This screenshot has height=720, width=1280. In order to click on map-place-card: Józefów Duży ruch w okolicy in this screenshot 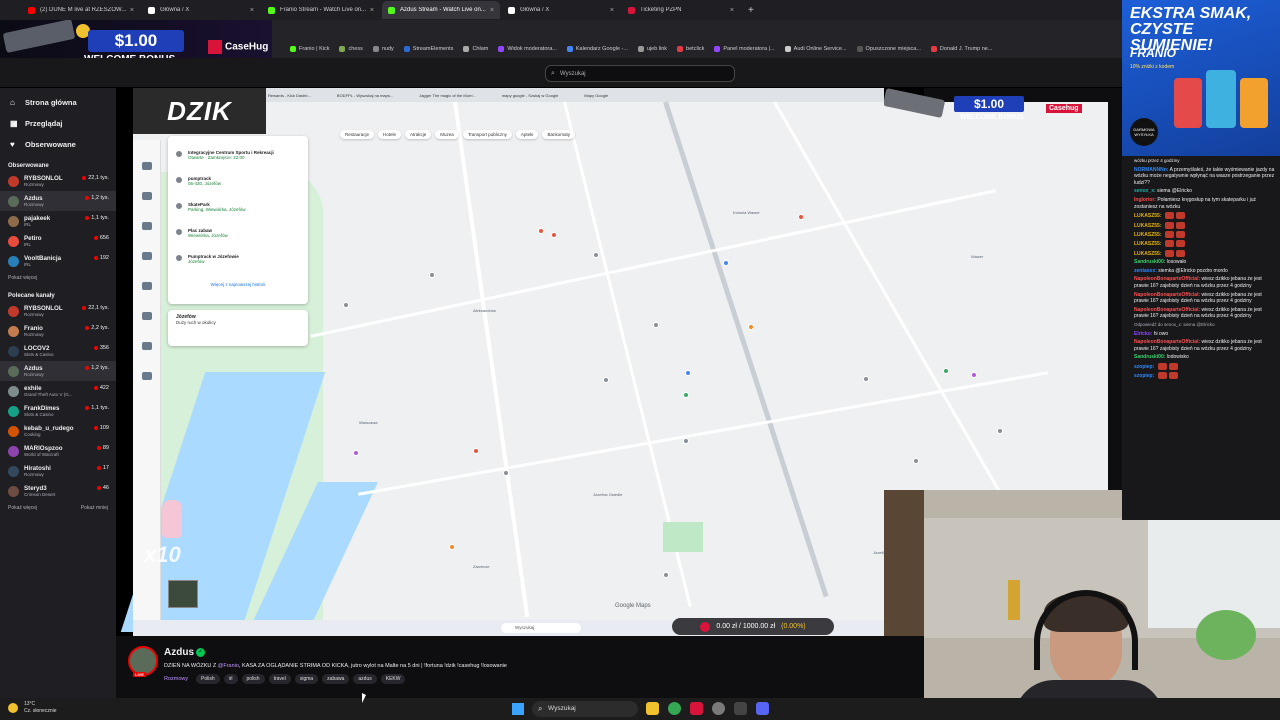, I will do `click(238, 328)`.